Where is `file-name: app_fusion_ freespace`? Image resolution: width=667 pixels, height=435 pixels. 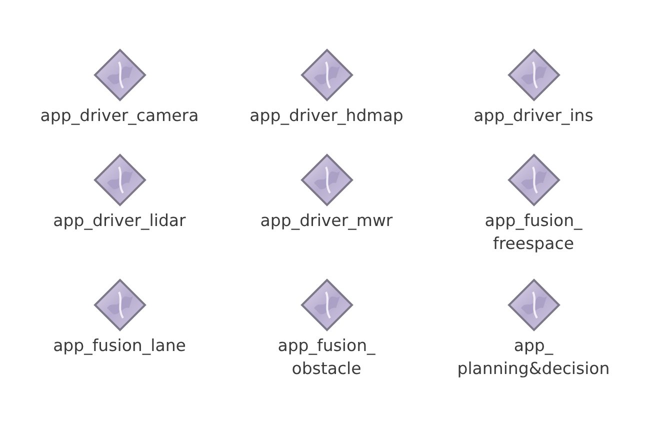
file-name: app_fusion_ freespace is located at coordinates (533, 232).